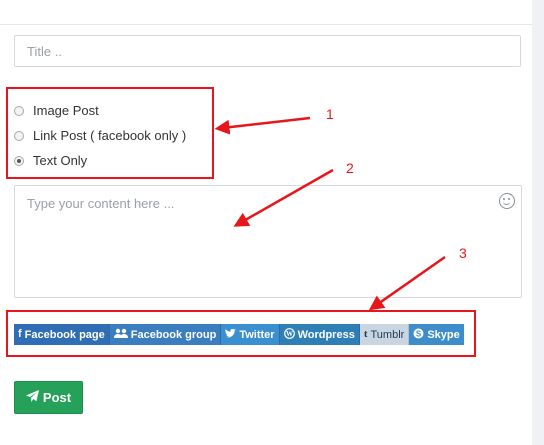 This screenshot has width=544, height=445. Describe the element at coordinates (350, 168) in the screenshot. I see `annotation-number-2: 2` at that location.